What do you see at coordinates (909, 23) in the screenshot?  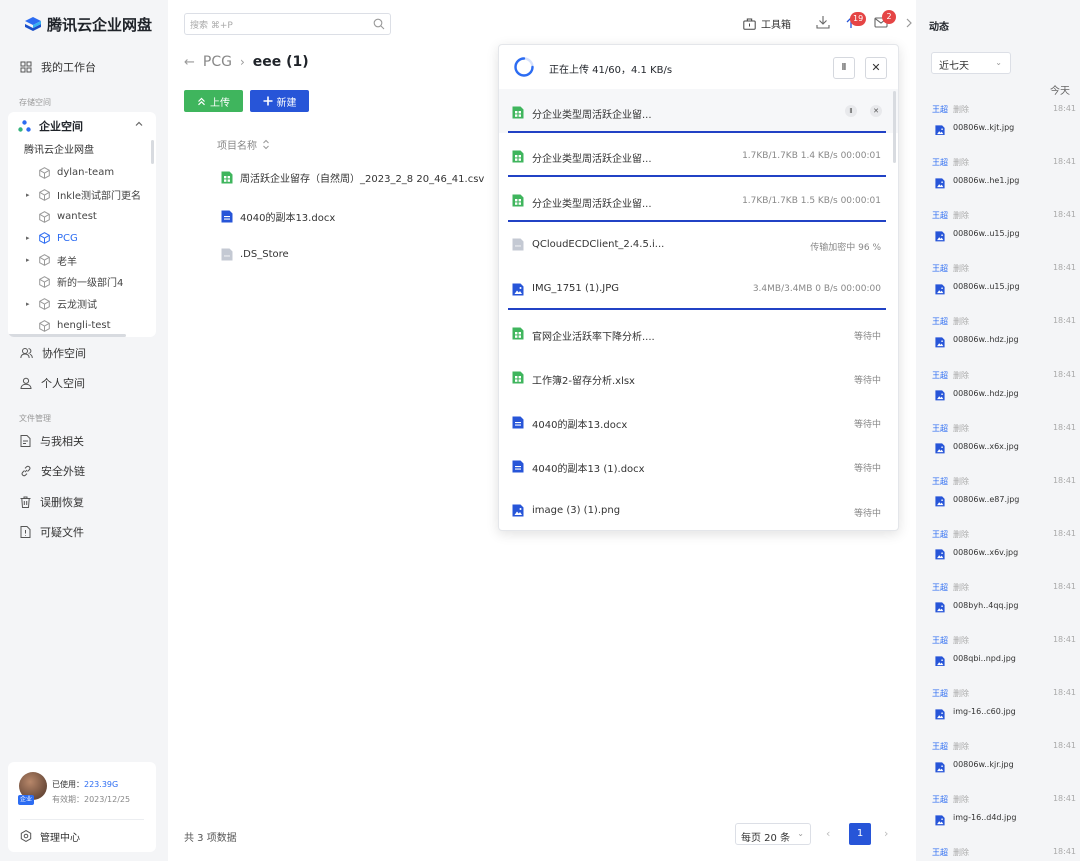 I see `chevron-right-icon` at bounding box center [909, 23].